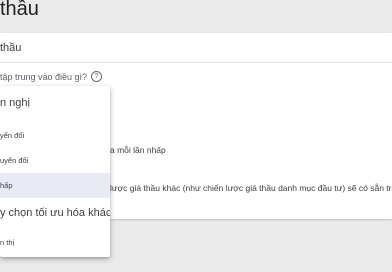 This screenshot has height=272, width=392. I want to click on dropdown-option: y chọn tối ưu hóa khác, so click(55, 213).